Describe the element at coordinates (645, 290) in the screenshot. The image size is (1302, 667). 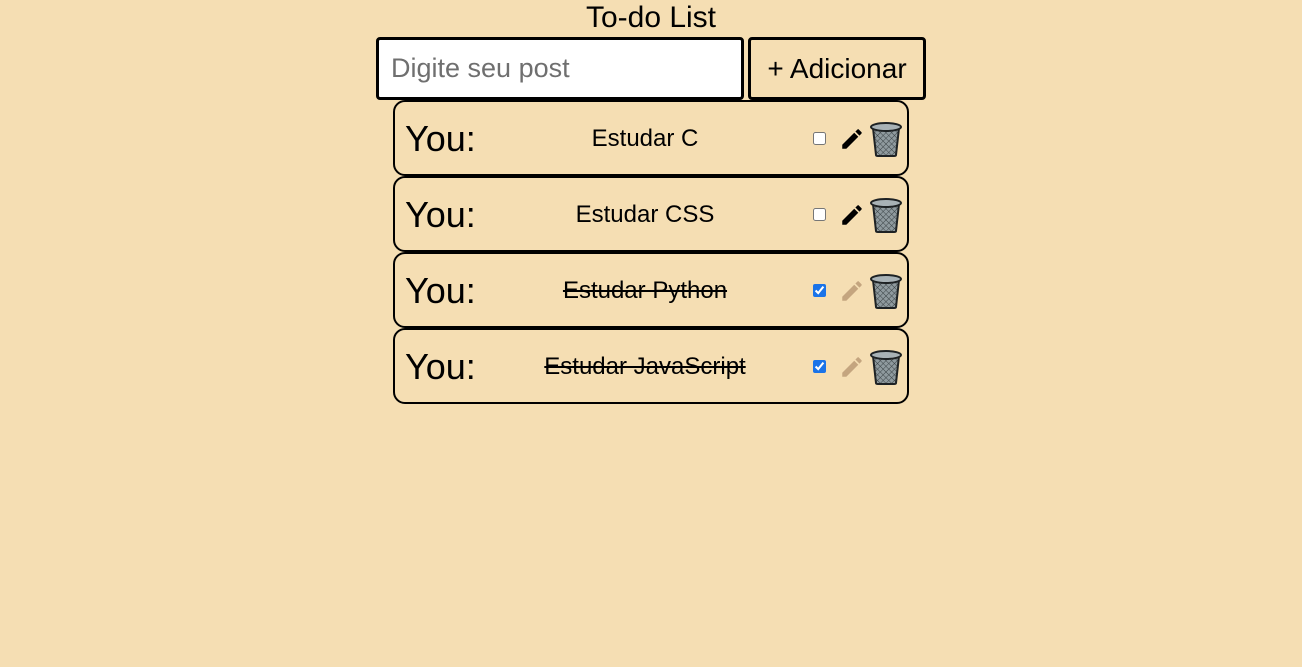
I see `todo-text: Estudar Python` at that location.